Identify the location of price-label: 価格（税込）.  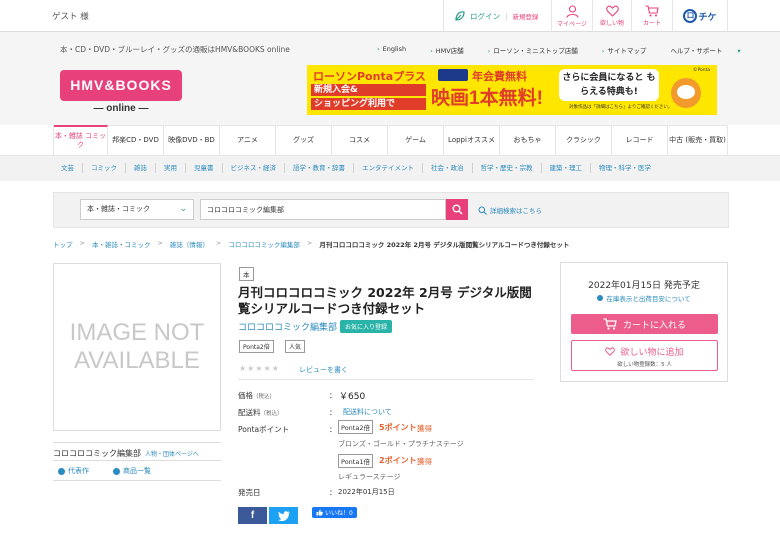
(257, 395).